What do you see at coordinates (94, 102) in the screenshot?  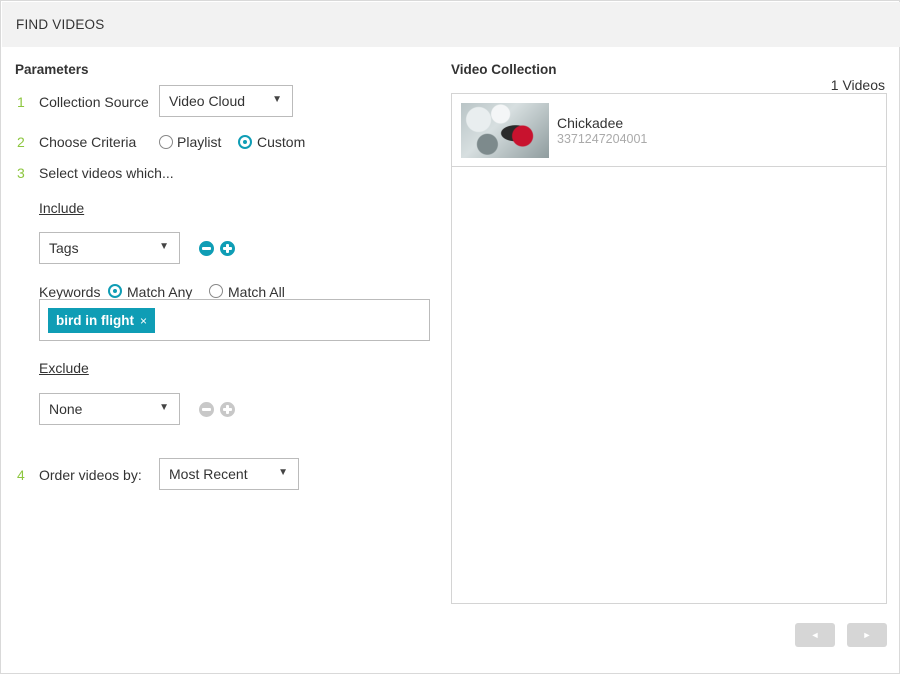 I see `collection-source-label: Collection Source` at bounding box center [94, 102].